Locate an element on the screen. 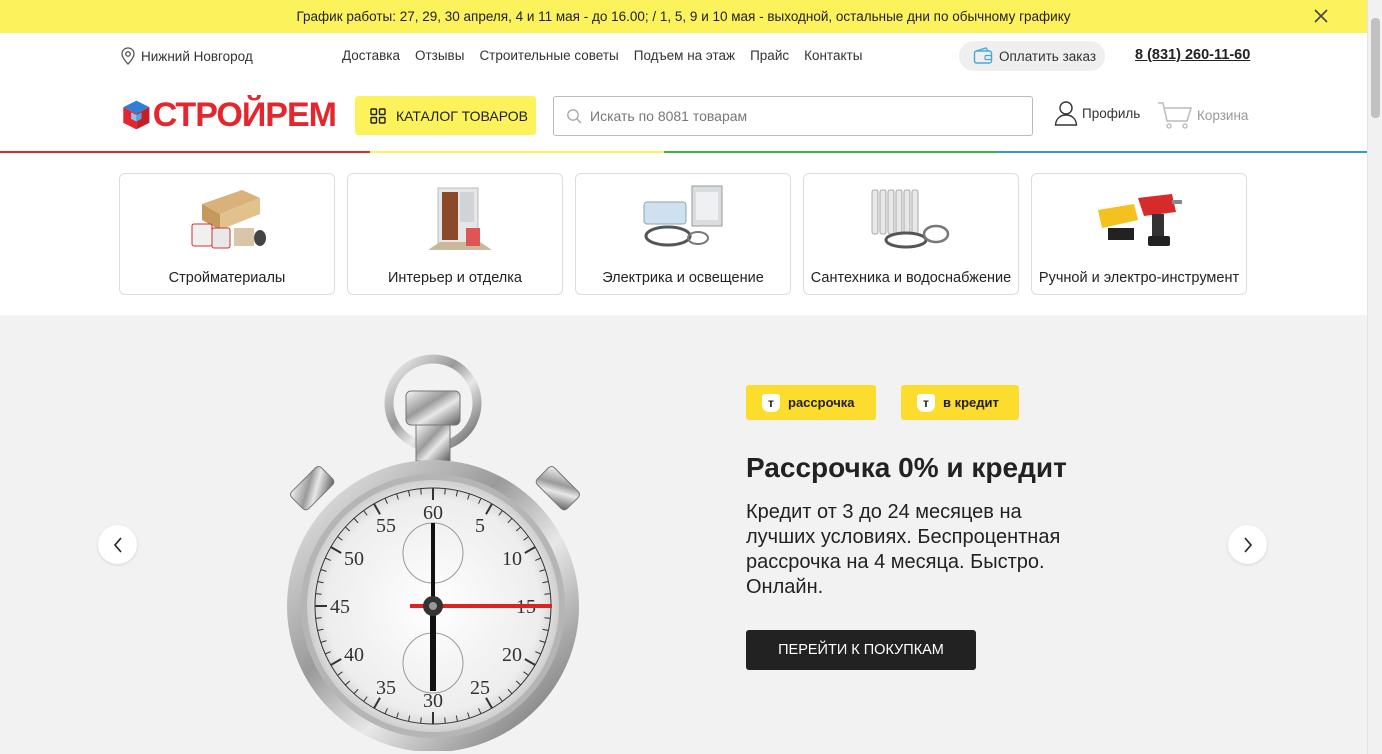  cart-link: Корзина is located at coordinates (1202, 115).